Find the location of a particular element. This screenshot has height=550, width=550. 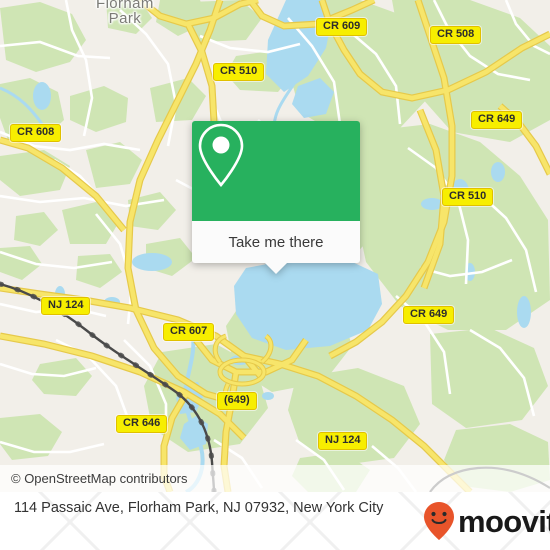

road-shield-cr608: CR 608 is located at coordinates (36, 133).